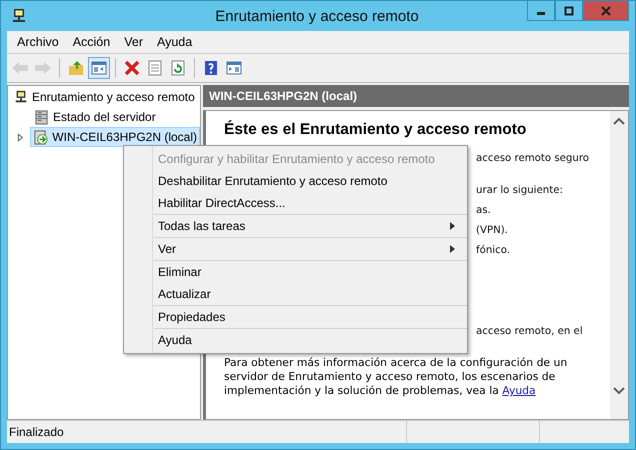 The width and height of the screenshot is (636, 450). What do you see at coordinates (520, 191) in the screenshot?
I see `details-text: urar lo siguiente:` at bounding box center [520, 191].